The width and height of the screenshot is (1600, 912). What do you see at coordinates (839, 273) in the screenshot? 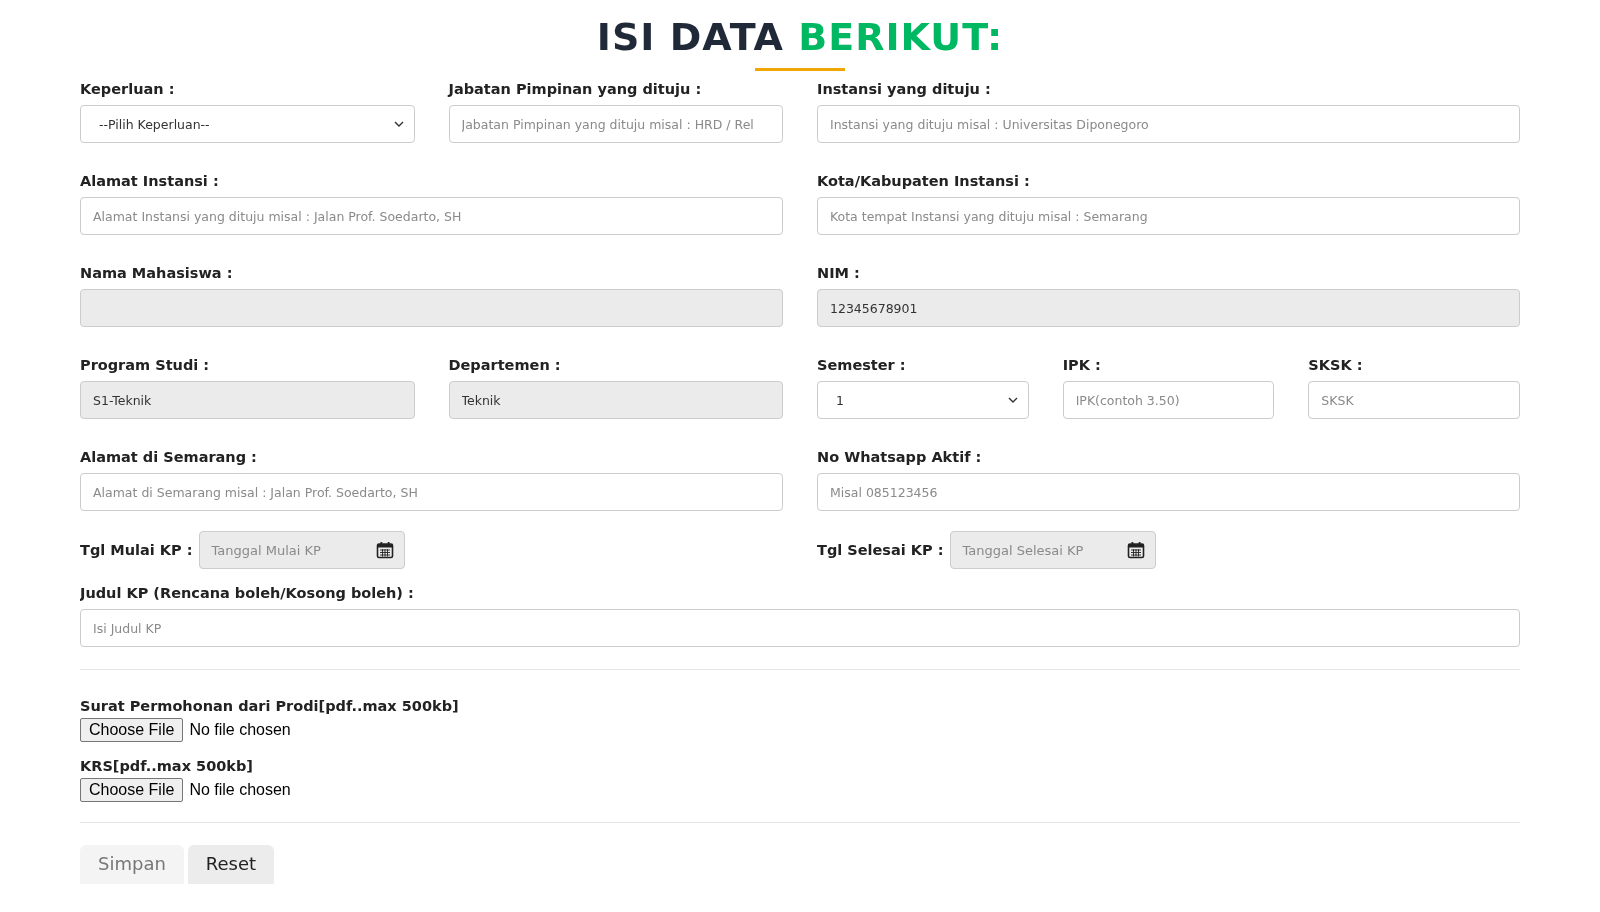
I see `field-label: NIM :` at bounding box center [839, 273].